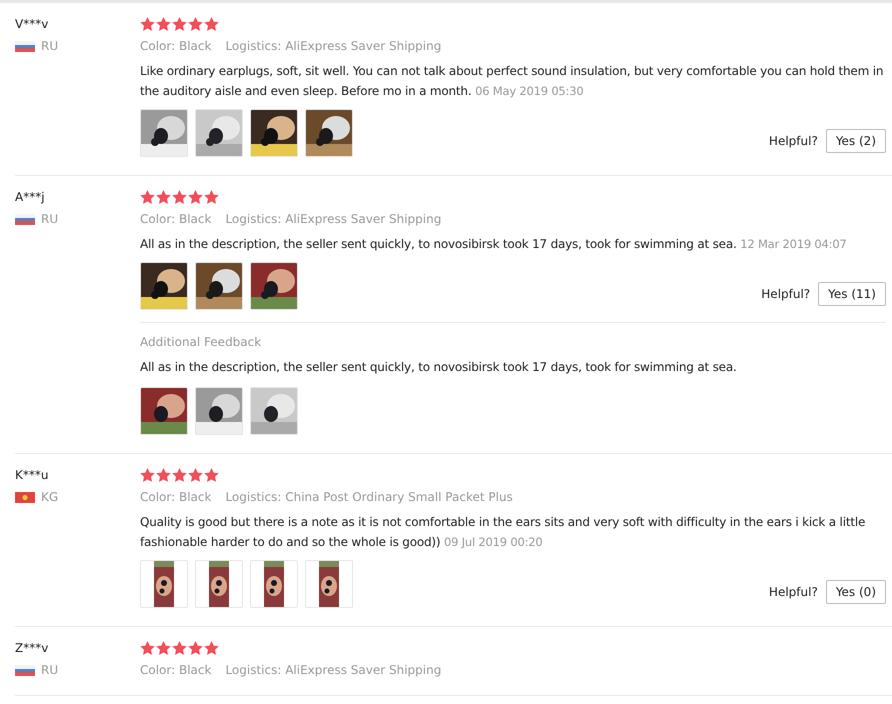  Describe the element at coordinates (494, 244) in the screenshot. I see `review-text: All as in the description, the seller sent quickly, to novosibirsk took 17 days, took for swimming at sea. 12 Mar 2019 04:07` at that location.